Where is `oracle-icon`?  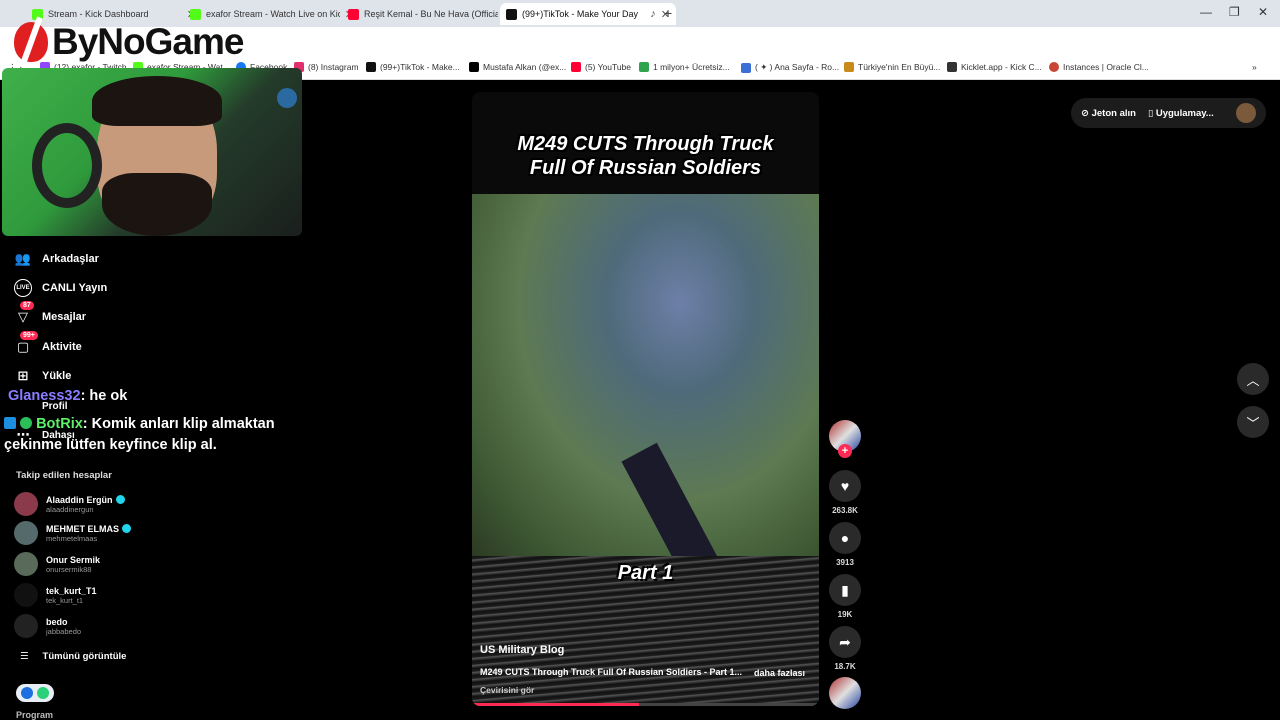
oracle-icon is located at coordinates (1054, 67).